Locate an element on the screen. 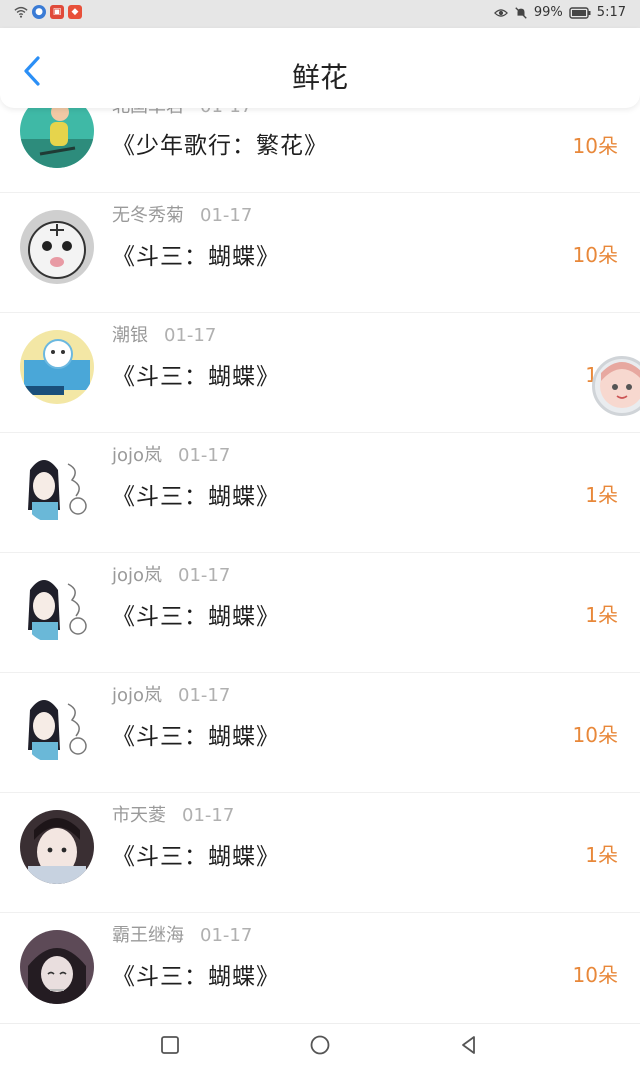 This screenshot has height=1067, width=640. wifi-icon is located at coordinates (21, 12).